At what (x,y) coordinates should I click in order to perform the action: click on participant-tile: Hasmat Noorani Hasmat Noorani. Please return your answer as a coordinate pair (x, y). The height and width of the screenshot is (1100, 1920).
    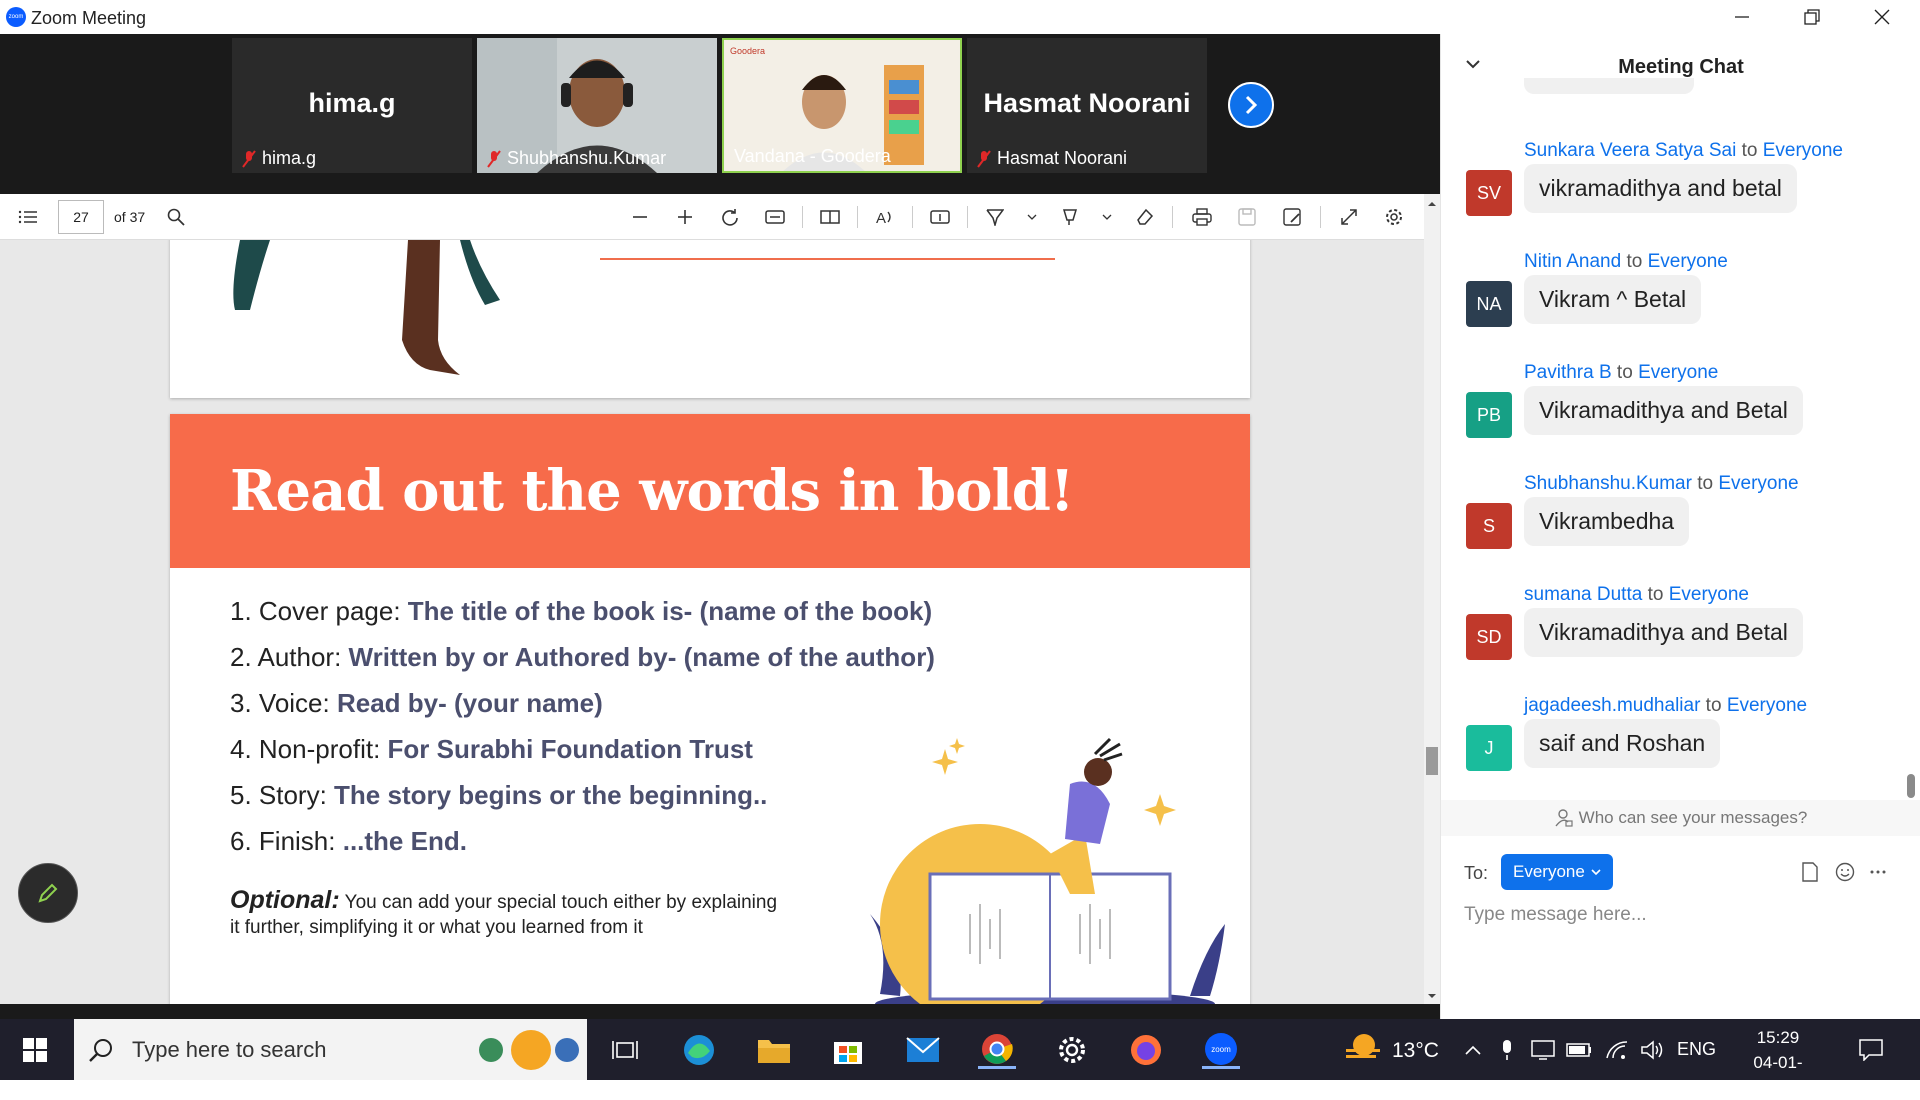
    Looking at the image, I should click on (1087, 105).